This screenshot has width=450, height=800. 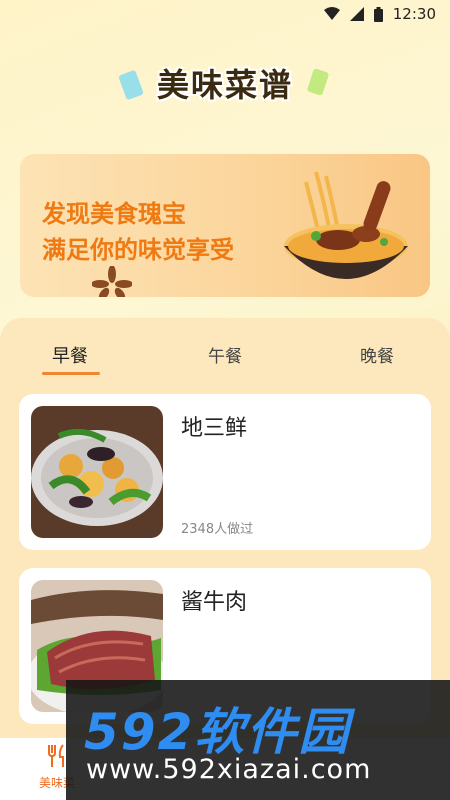 I want to click on fork-knife-icon, so click(x=56, y=755).